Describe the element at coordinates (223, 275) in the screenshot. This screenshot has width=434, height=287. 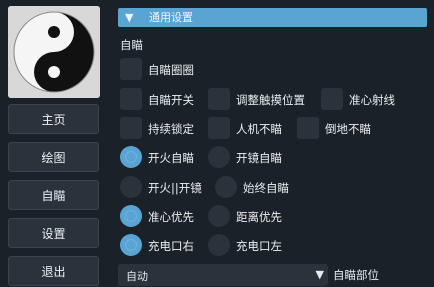
I see `aim-part-select: 自动 ▼` at that location.